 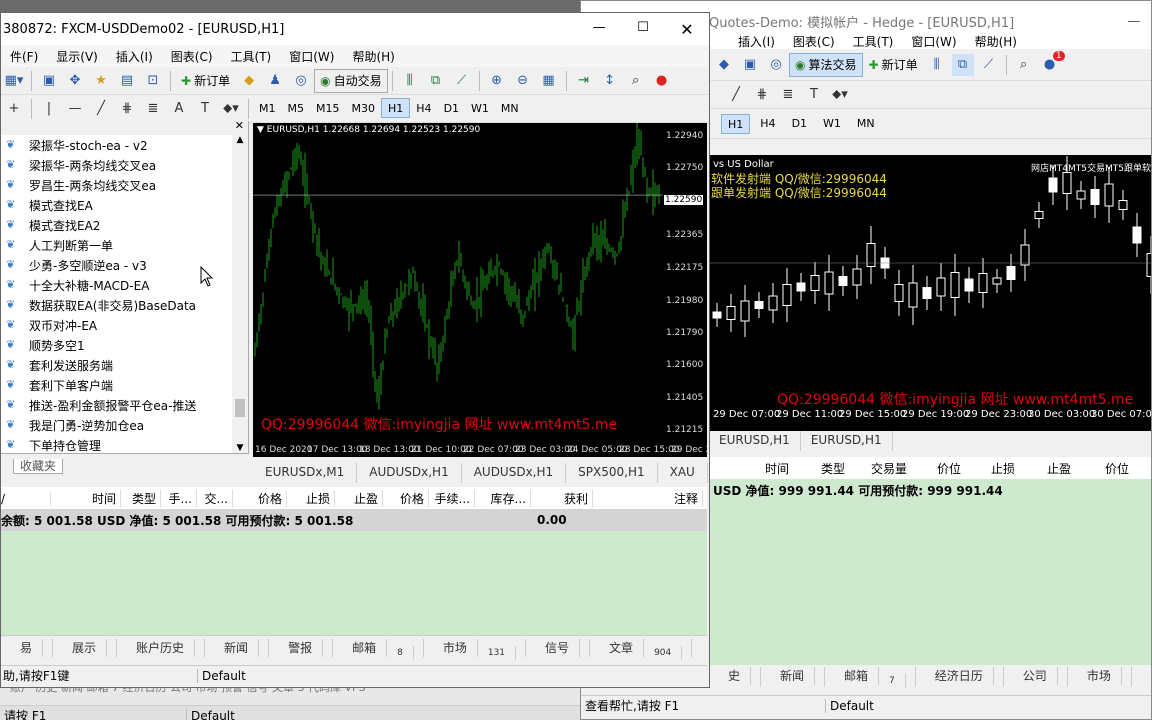 What do you see at coordinates (240, 294) in the screenshot?
I see `navigator-scrollbar: ▲ ▼` at bounding box center [240, 294].